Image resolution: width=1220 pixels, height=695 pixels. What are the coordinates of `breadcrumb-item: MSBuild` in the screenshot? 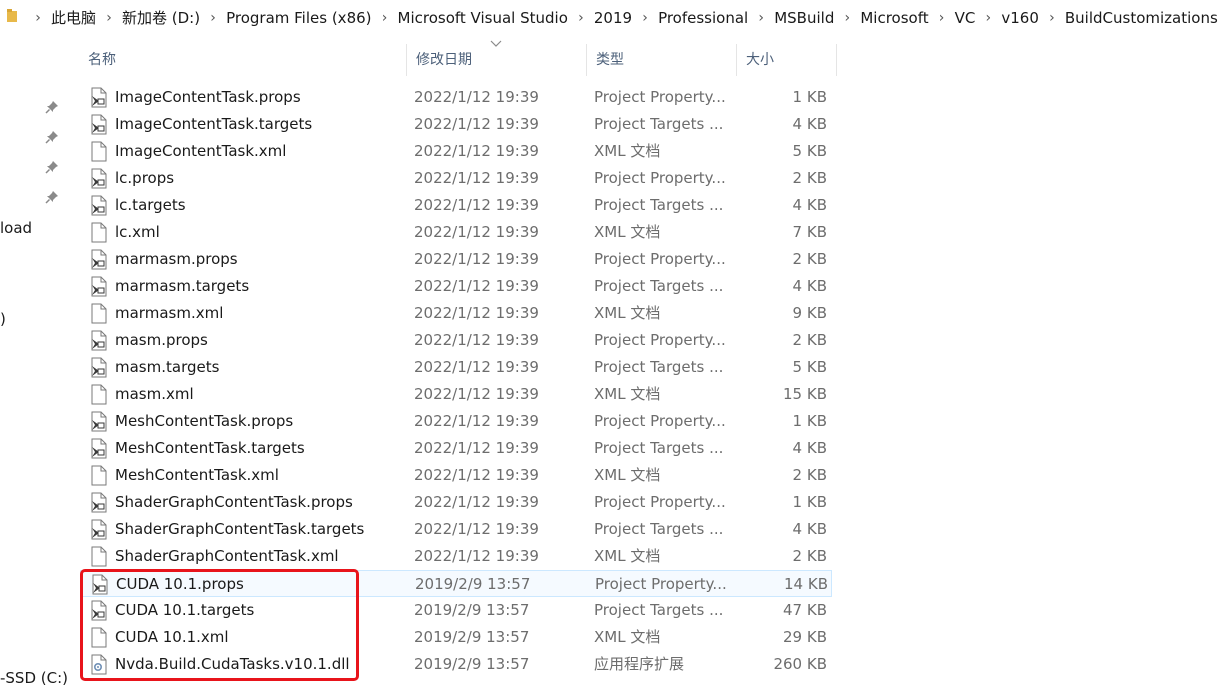 It's located at (804, 18).